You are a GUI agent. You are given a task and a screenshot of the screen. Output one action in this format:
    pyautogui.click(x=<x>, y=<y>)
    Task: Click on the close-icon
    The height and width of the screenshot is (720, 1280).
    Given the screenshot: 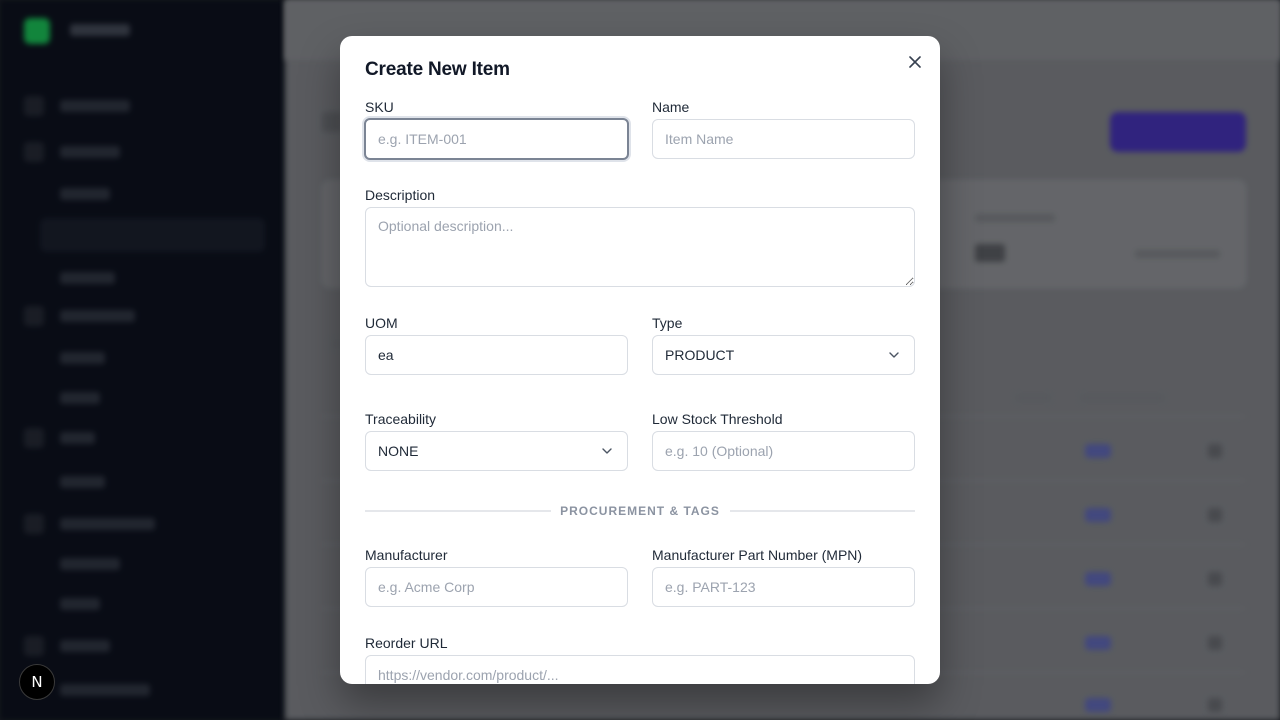 What is the action you would take?
    pyautogui.click(x=915, y=62)
    